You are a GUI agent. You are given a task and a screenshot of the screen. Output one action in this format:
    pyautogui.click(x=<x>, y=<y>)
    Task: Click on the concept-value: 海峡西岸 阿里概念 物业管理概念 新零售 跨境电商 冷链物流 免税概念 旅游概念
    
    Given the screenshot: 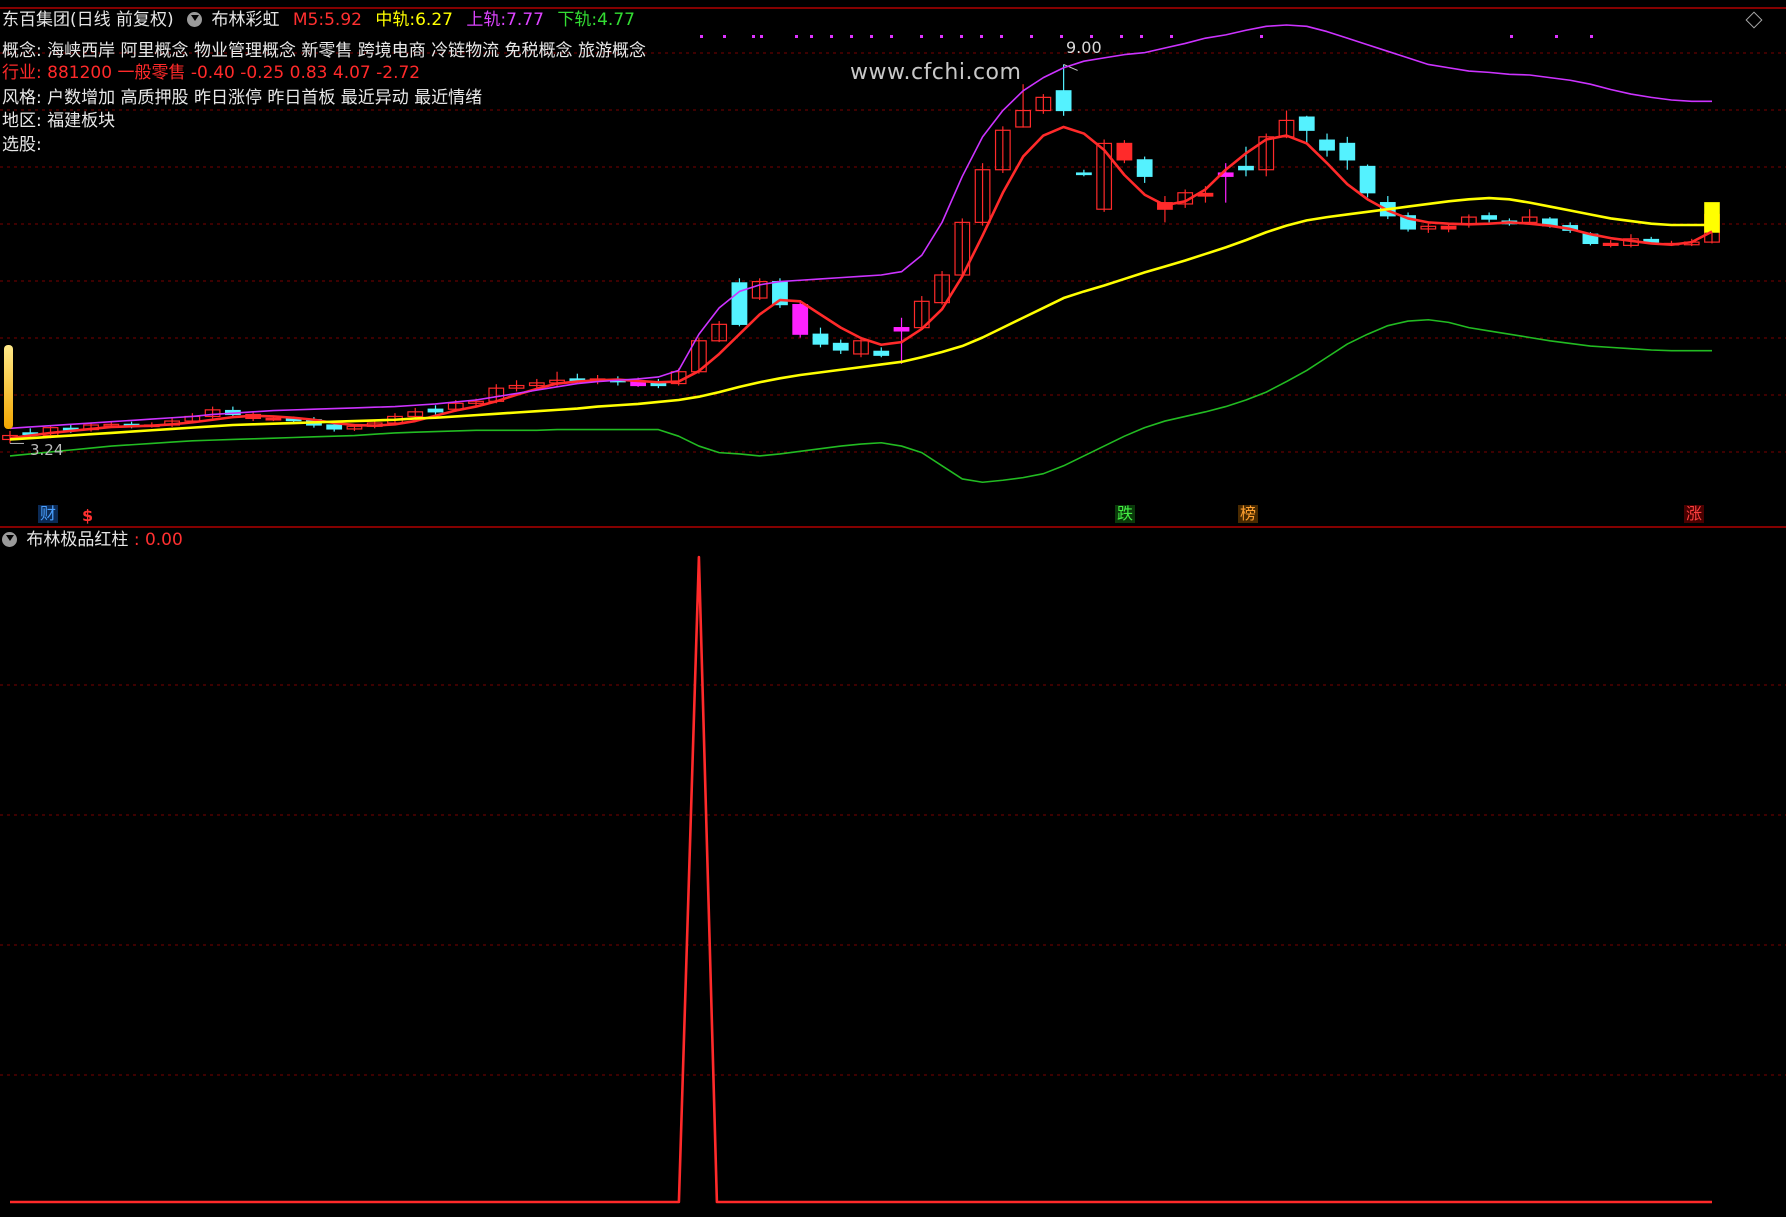 What is the action you would take?
    pyautogui.click(x=346, y=51)
    